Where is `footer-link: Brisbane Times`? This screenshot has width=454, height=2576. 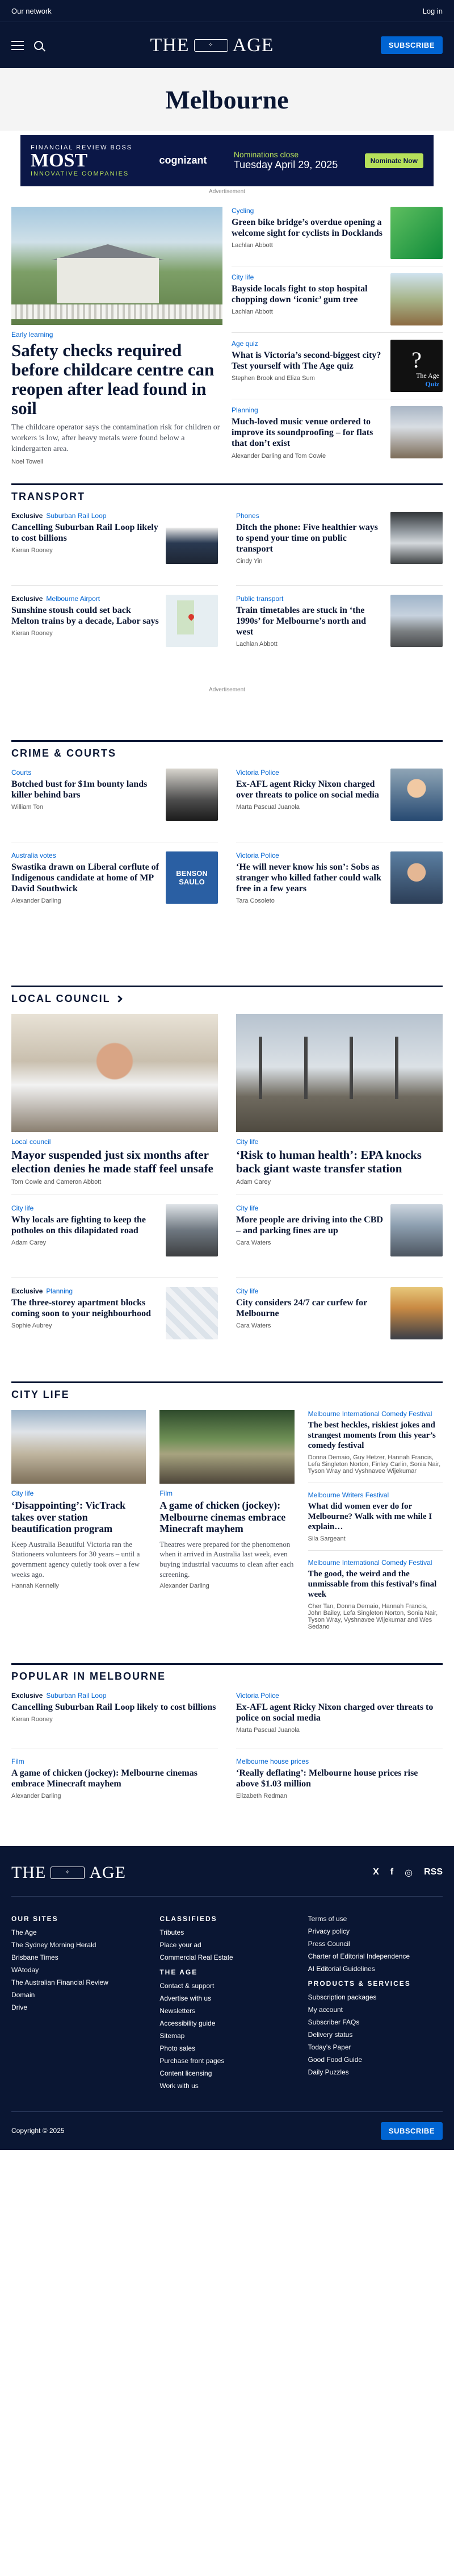
footer-link: Brisbane Times is located at coordinates (34, 1957).